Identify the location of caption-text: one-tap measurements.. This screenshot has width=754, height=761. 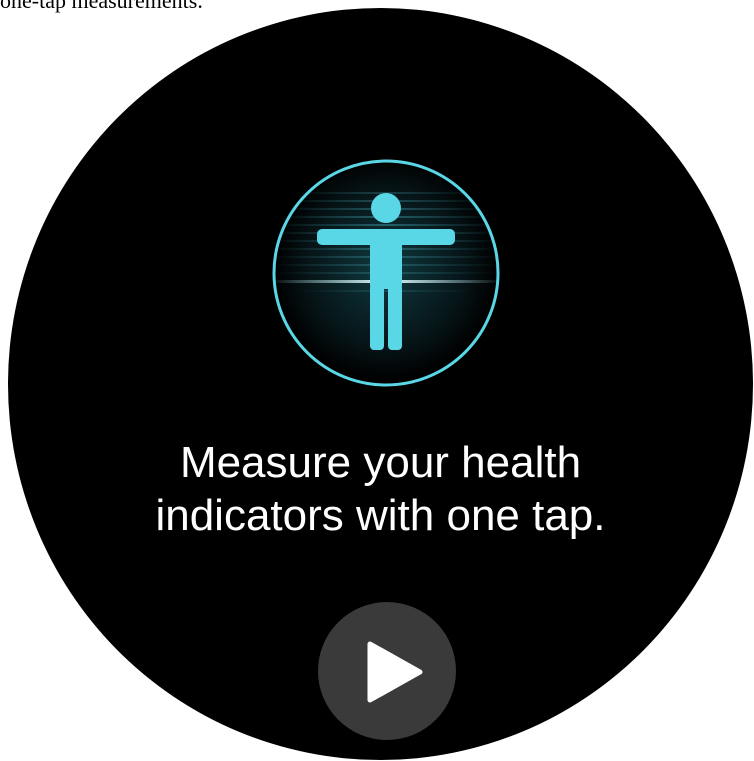
(101, 6).